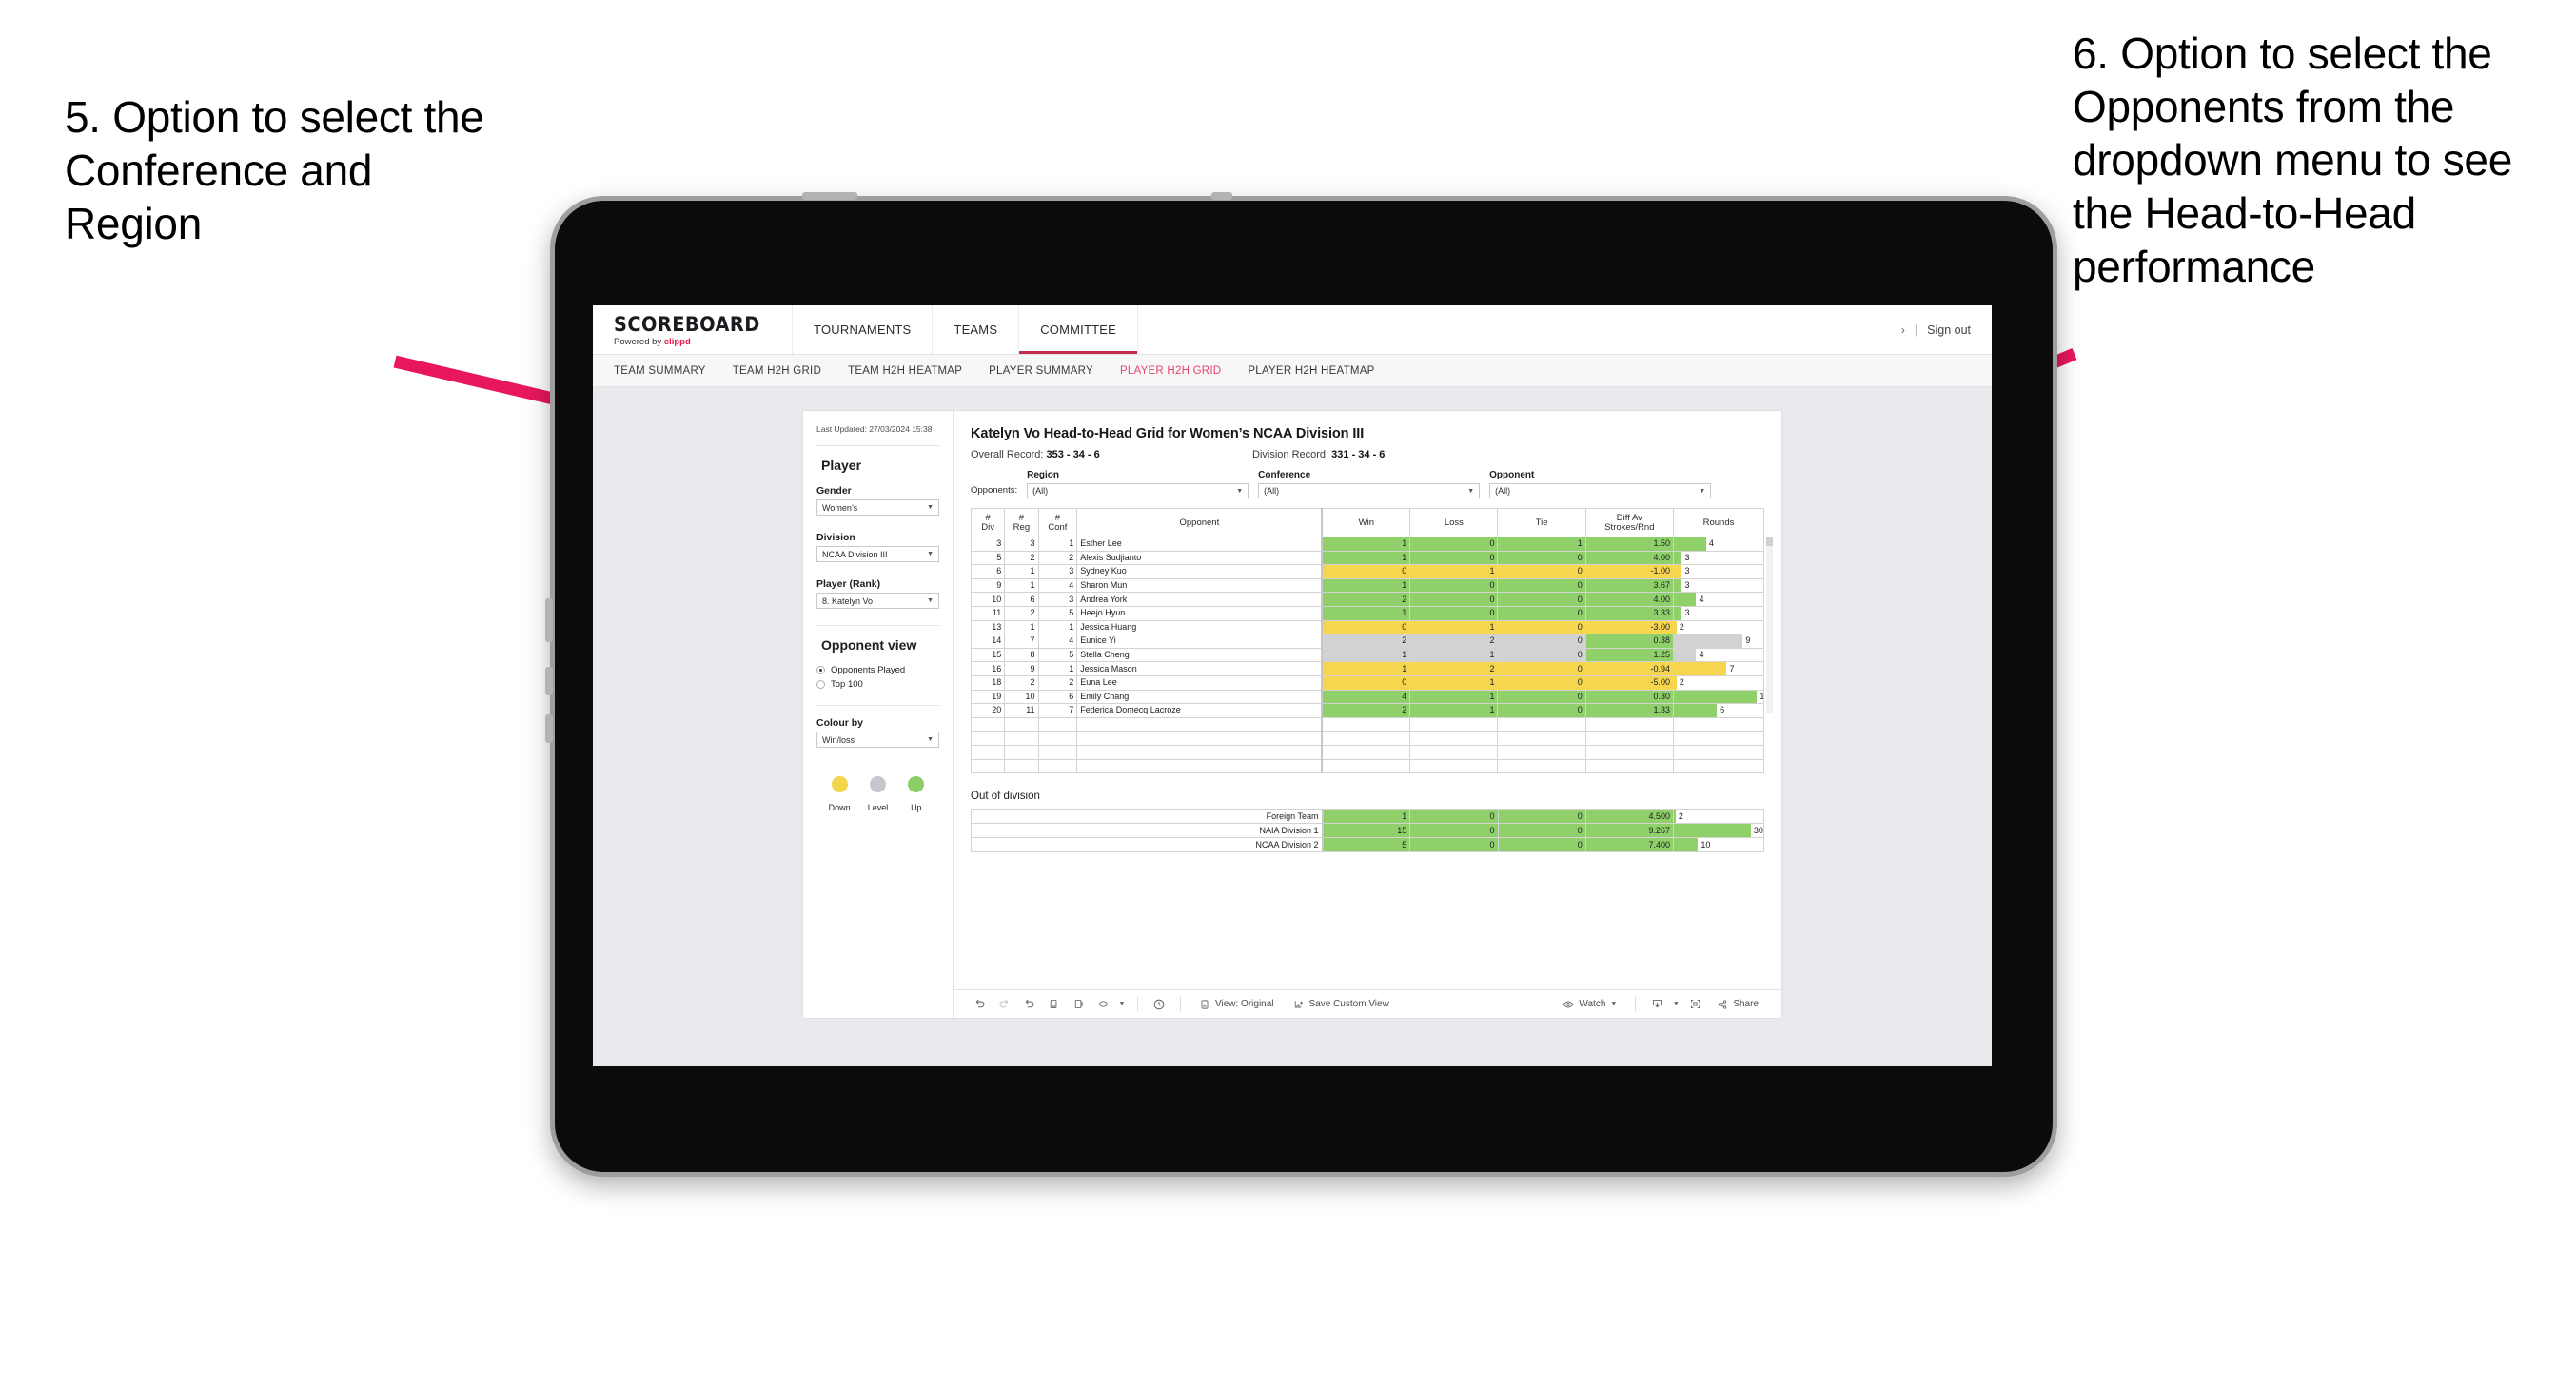 This screenshot has width=2576, height=1386. What do you see at coordinates (1272, 491) in the screenshot?
I see `conference-value: (All)` at bounding box center [1272, 491].